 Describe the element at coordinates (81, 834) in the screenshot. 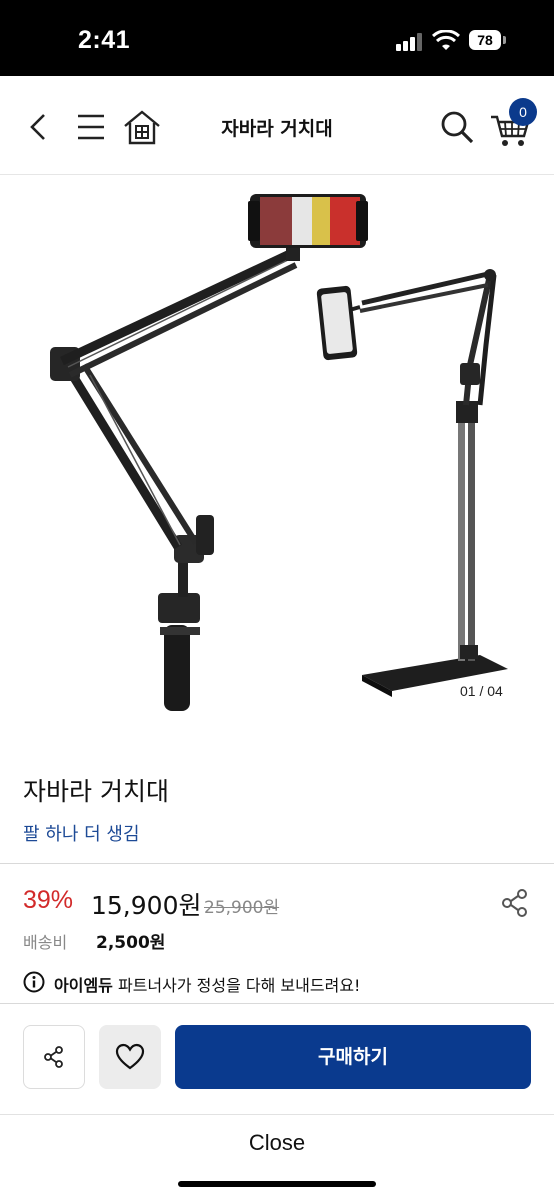

I see `product-tagline: 팔 하나 더 생김` at that location.